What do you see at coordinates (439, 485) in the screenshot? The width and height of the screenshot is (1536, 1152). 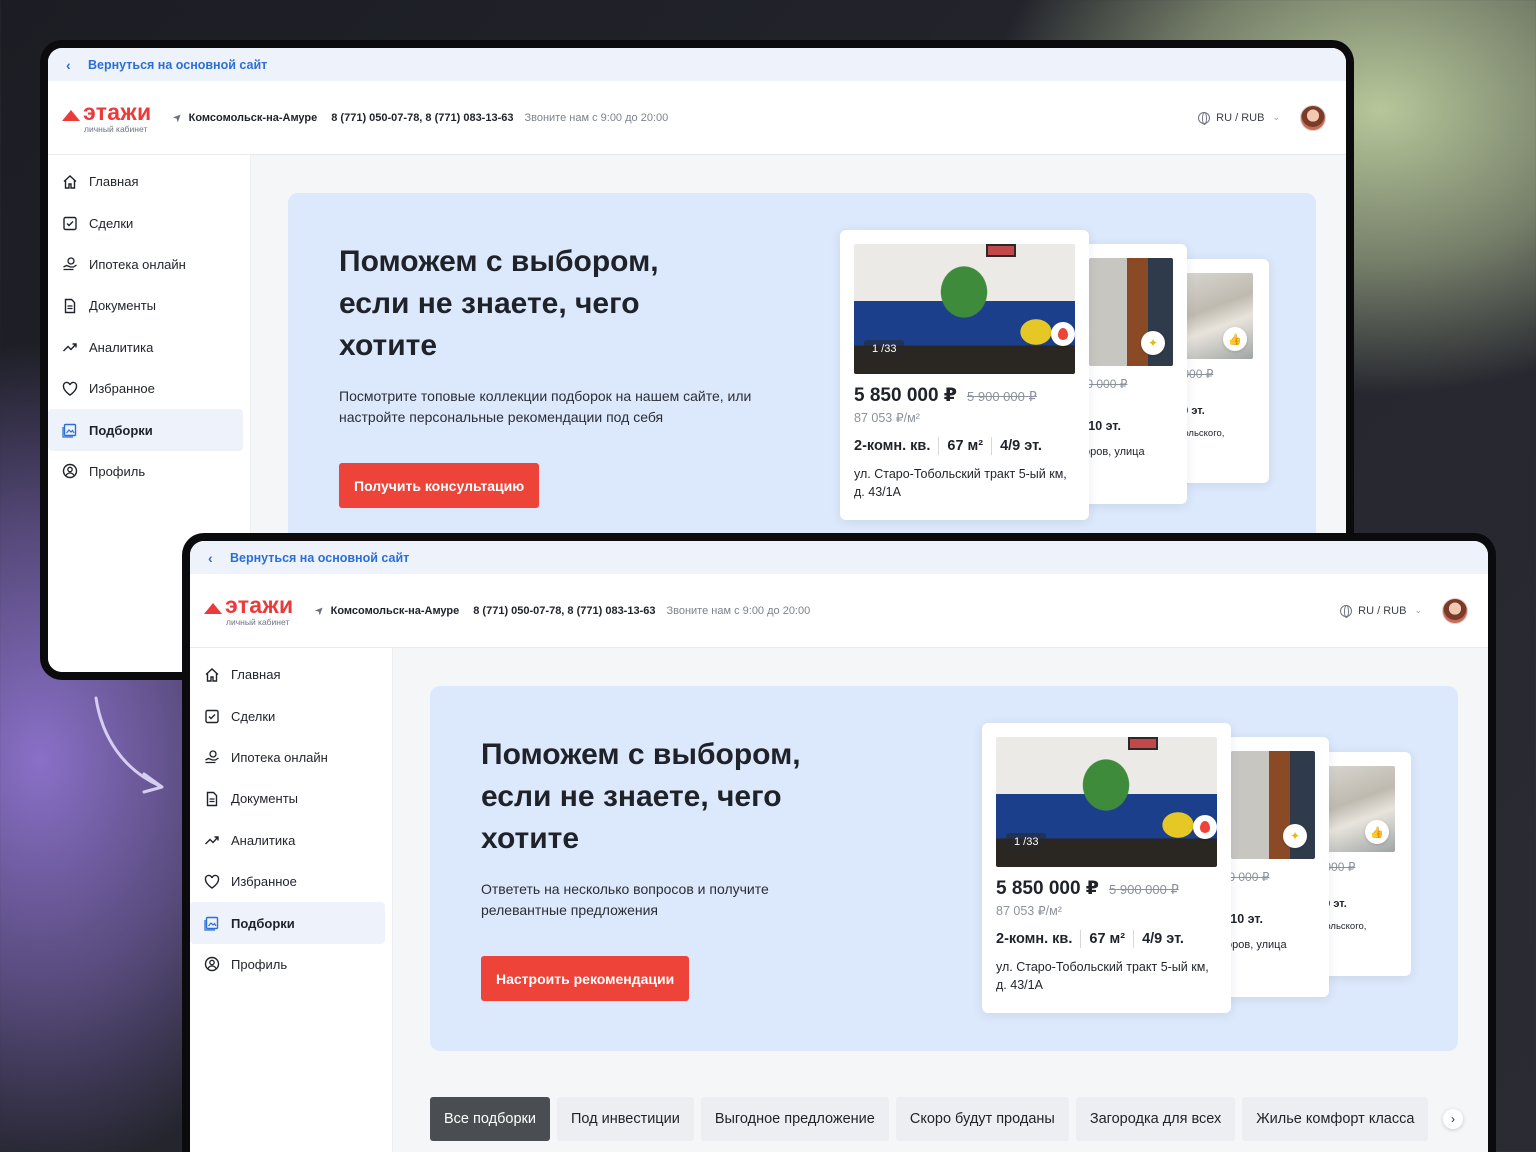 I see `get-consultation-button: Получить консультацию` at bounding box center [439, 485].